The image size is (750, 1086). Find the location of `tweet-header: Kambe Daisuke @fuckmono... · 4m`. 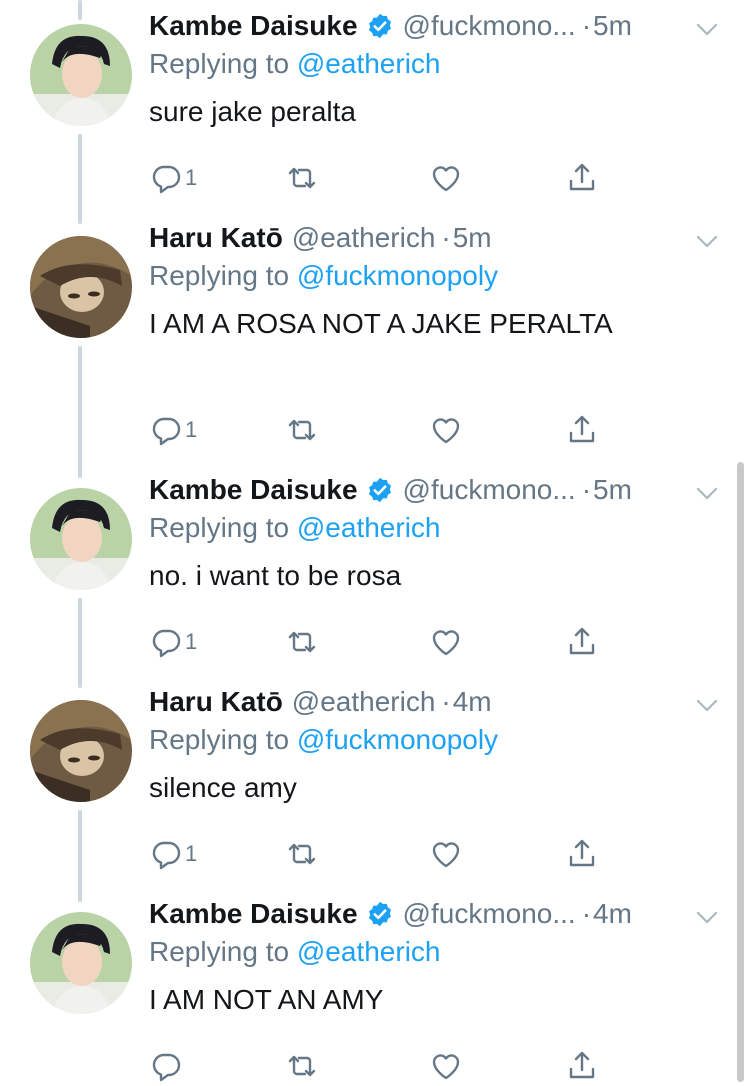

tweet-header: Kambe Daisuke @fuckmono... · 4m is located at coordinates (434, 914).